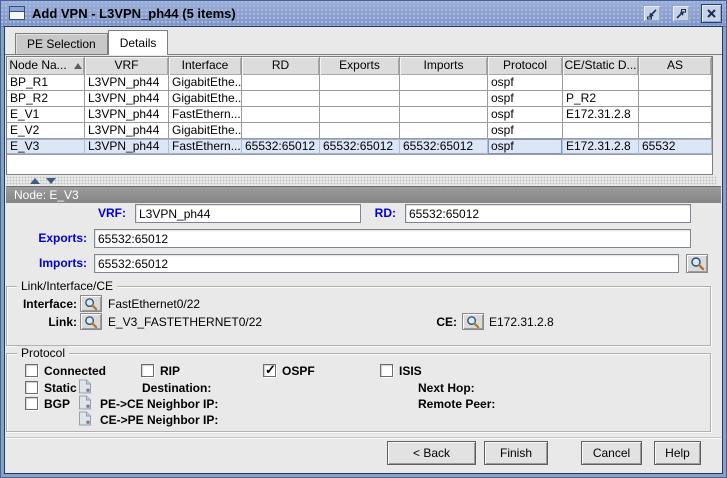 The width and height of the screenshot is (727, 478). I want to click on ospf-checkbox, so click(269, 370).